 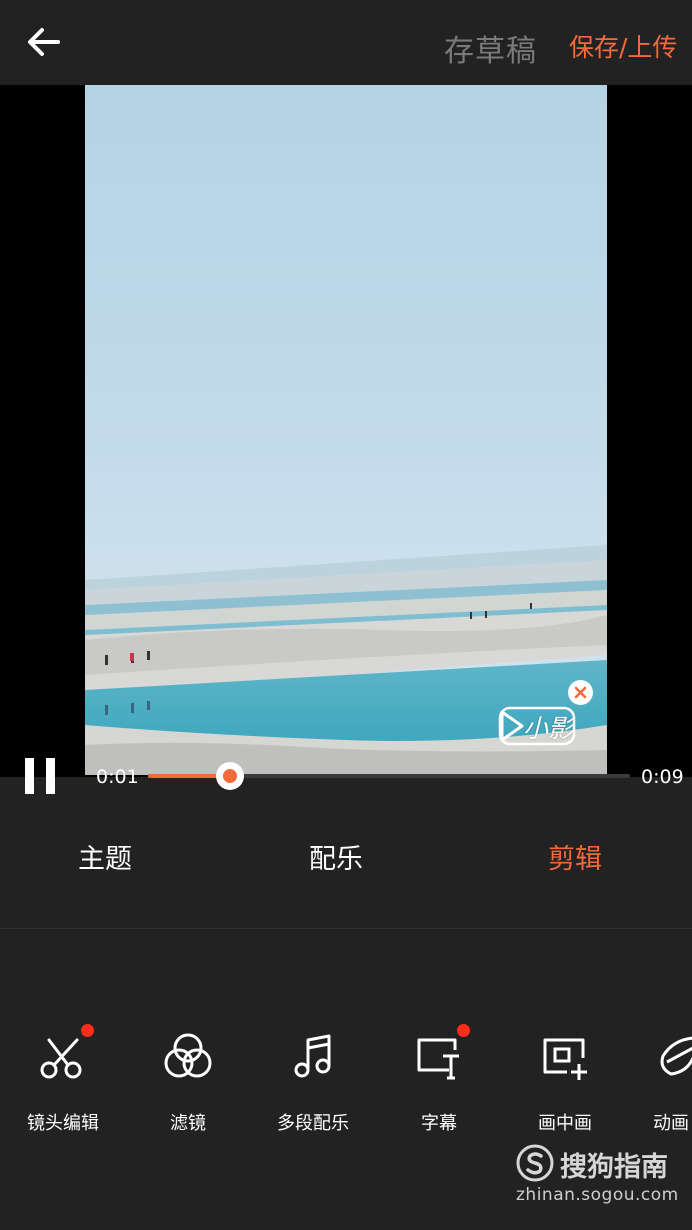 What do you see at coordinates (63, 1123) in the screenshot?
I see `tool-label: 镜头编辑` at bounding box center [63, 1123].